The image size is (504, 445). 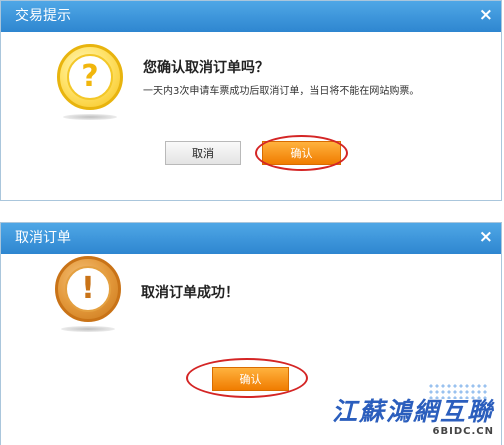 I want to click on watermark: 江蘇鴻網互聯 6BIDC.CN, so click(x=413, y=414).